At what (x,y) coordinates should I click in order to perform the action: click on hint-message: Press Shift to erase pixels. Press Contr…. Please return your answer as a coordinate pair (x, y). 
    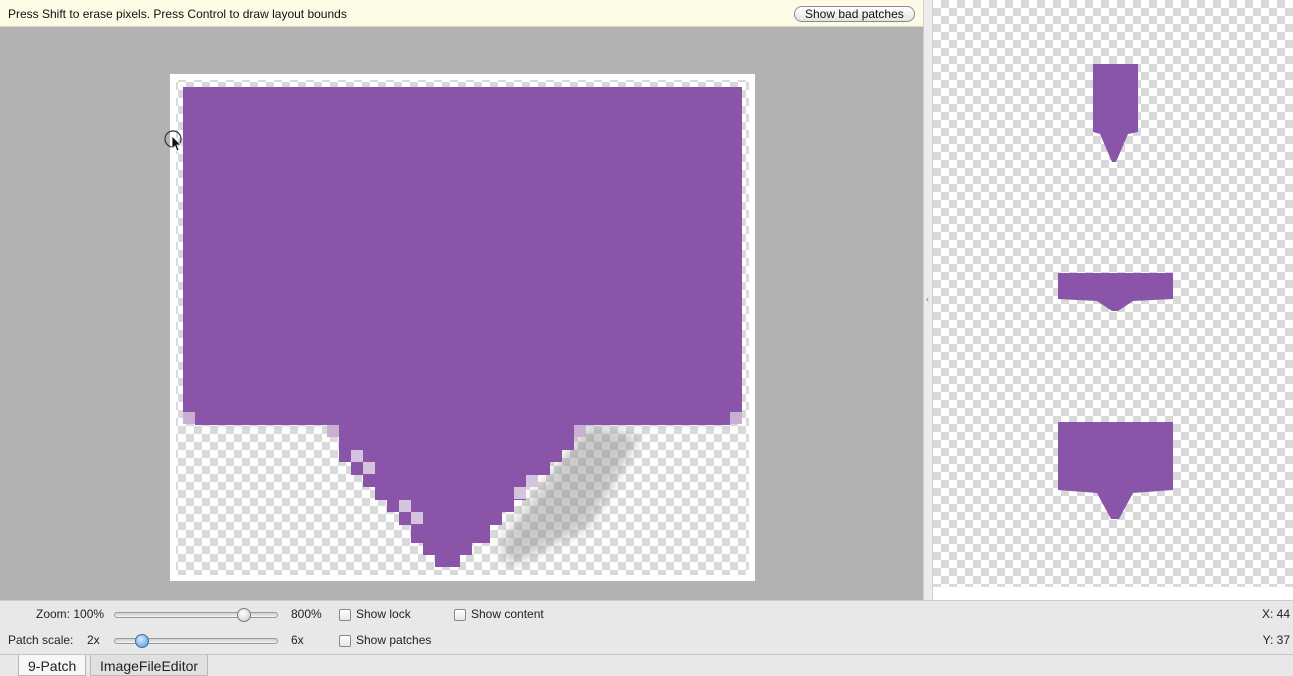
    Looking at the image, I should click on (177, 14).